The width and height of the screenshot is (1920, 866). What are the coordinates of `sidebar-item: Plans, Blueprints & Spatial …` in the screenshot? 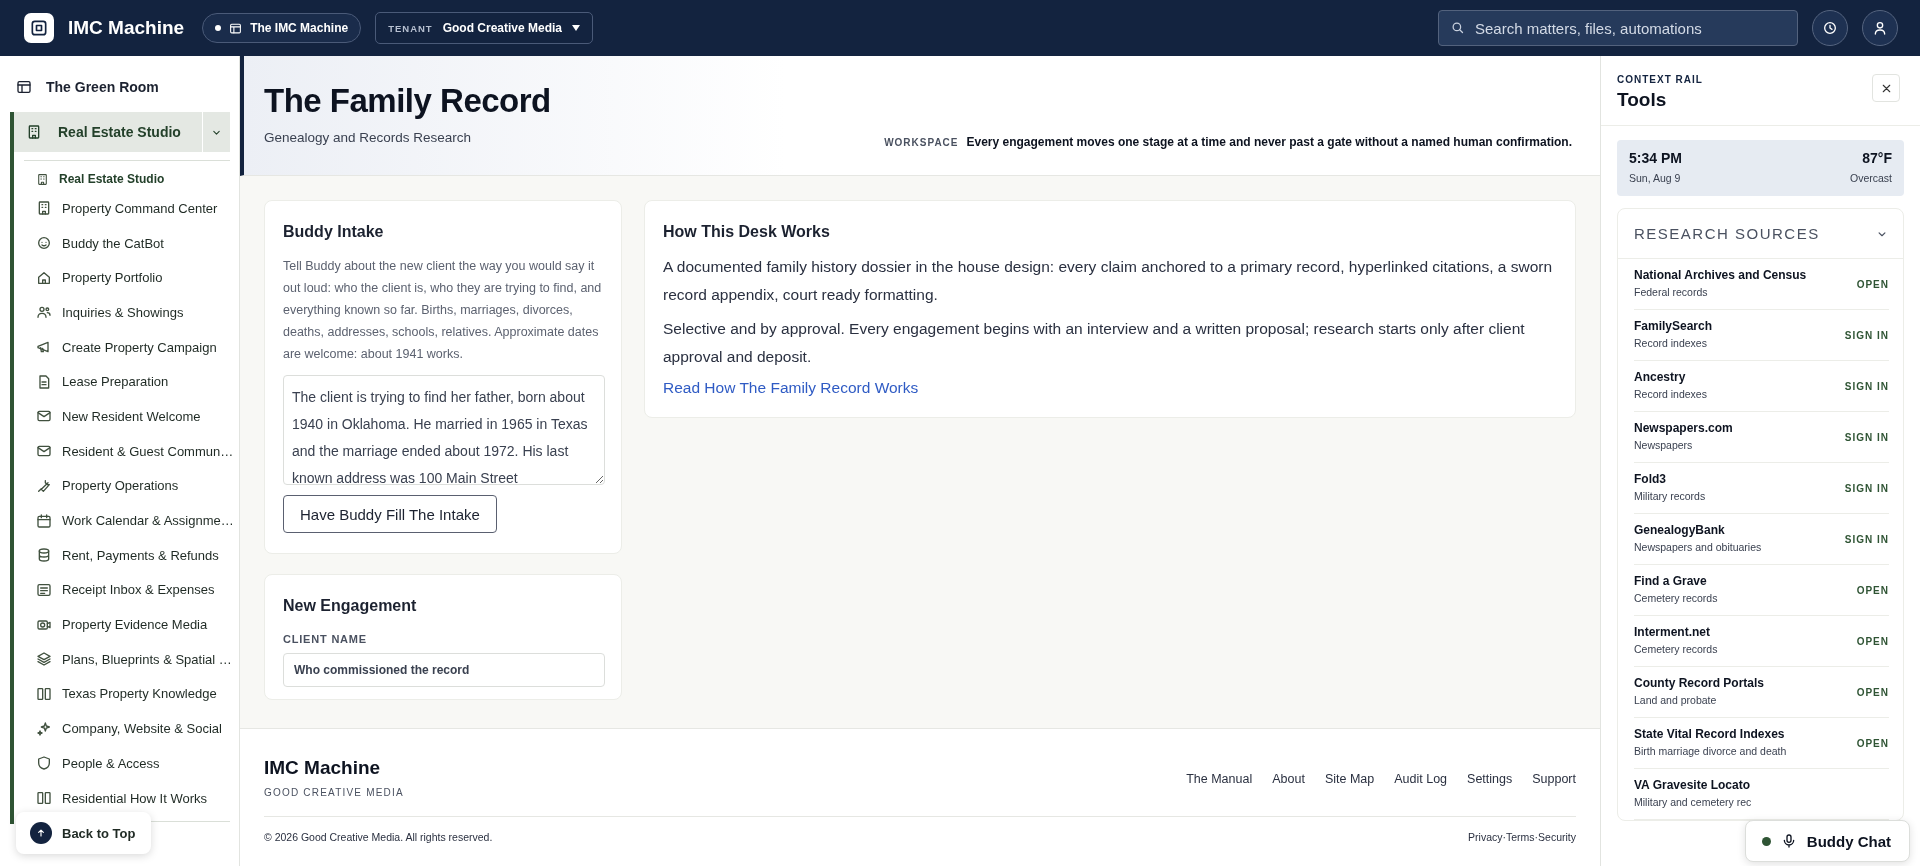 It's located at (127, 659).